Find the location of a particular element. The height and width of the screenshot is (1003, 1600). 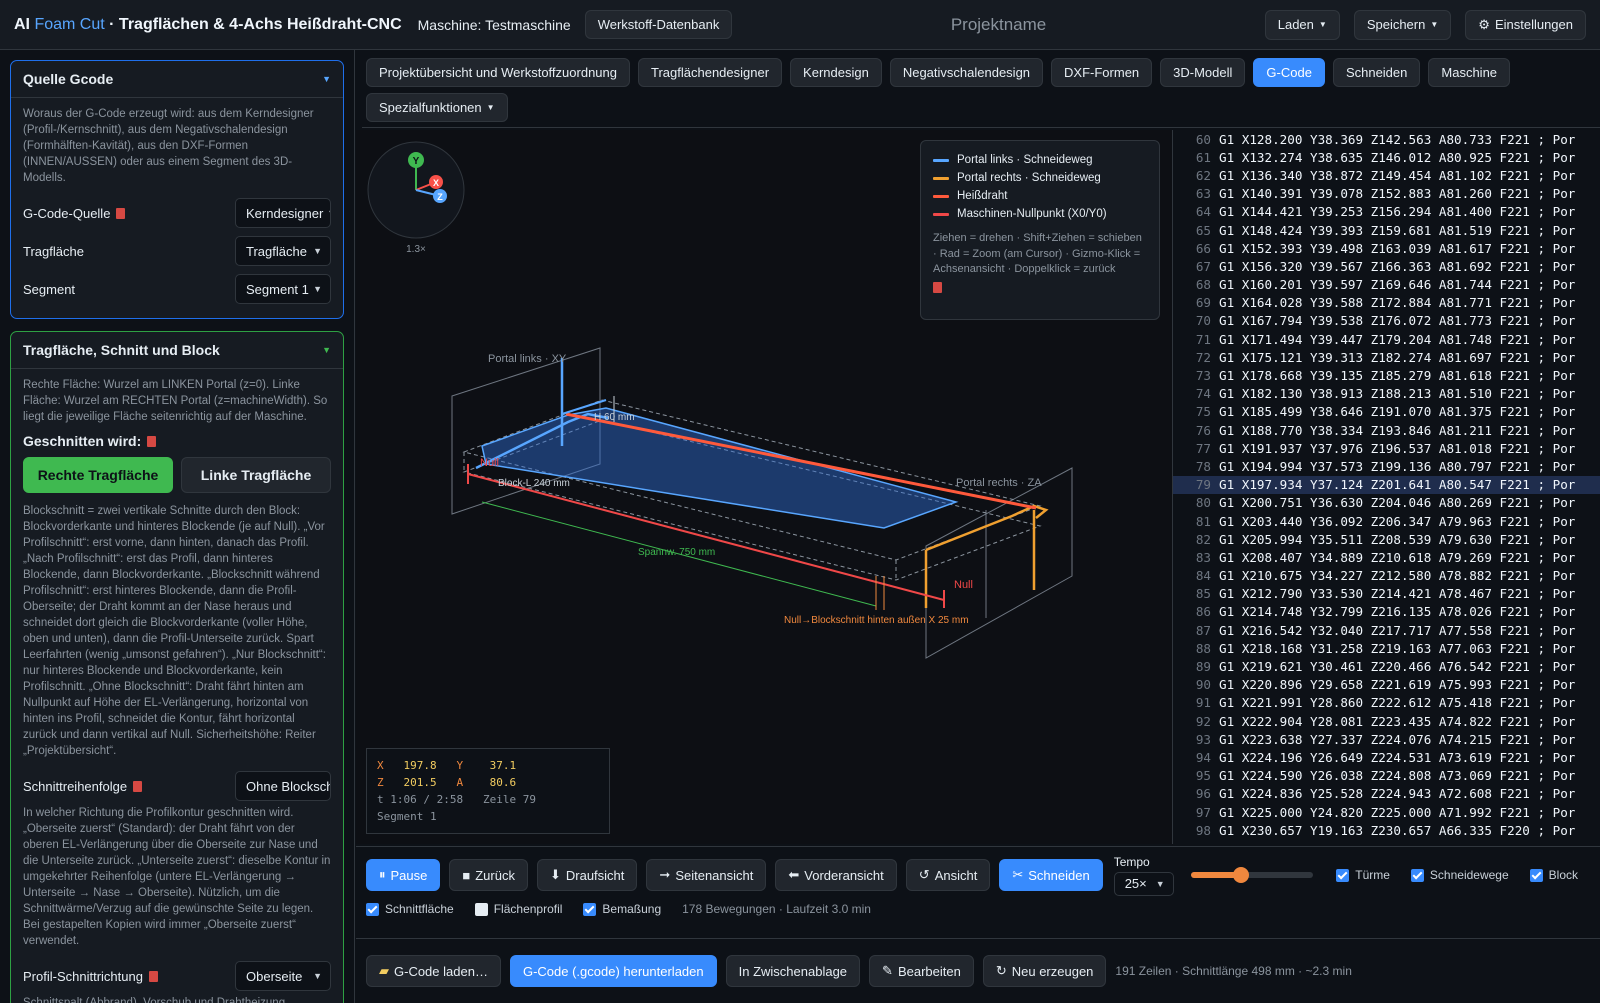

checkbox-surface-profile: Flächenprofil is located at coordinates (518, 909).